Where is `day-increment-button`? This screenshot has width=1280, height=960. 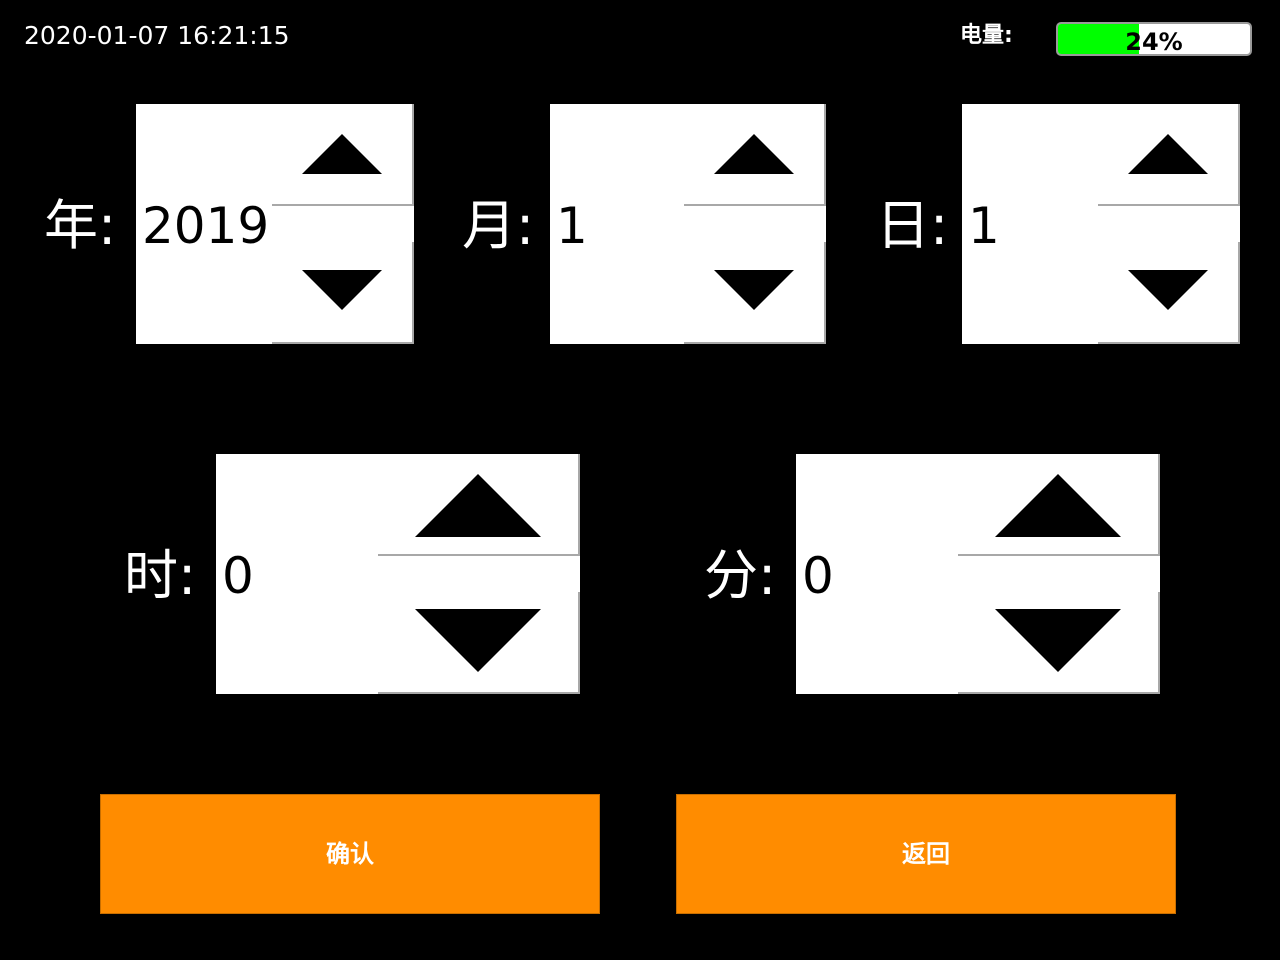 day-increment-button is located at coordinates (1169, 155).